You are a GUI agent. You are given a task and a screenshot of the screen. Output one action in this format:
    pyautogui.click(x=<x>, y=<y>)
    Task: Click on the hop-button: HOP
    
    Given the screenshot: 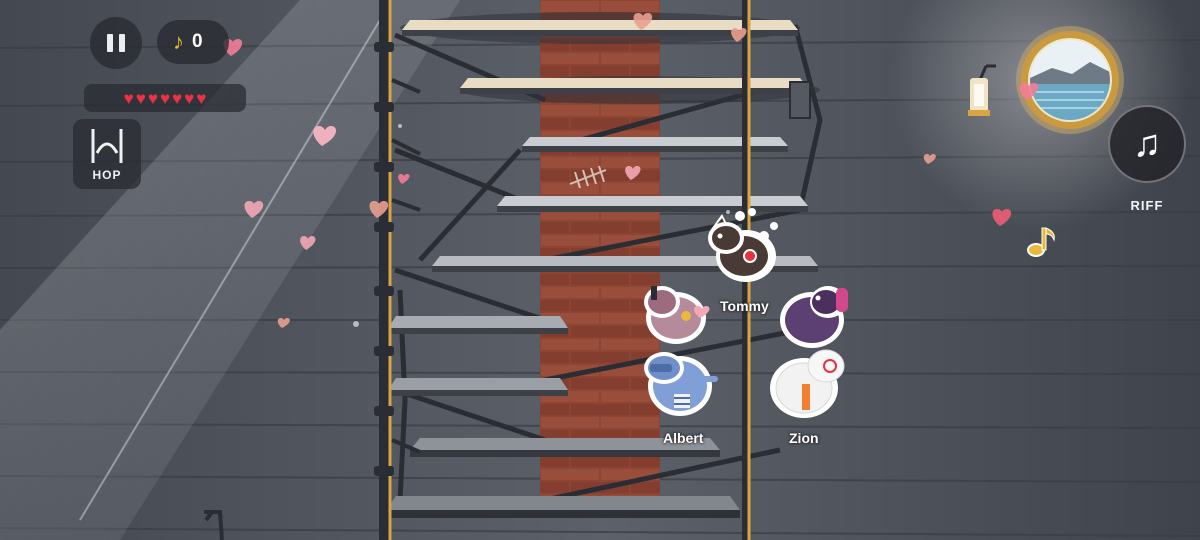 What is the action you would take?
    pyautogui.click(x=107, y=154)
    